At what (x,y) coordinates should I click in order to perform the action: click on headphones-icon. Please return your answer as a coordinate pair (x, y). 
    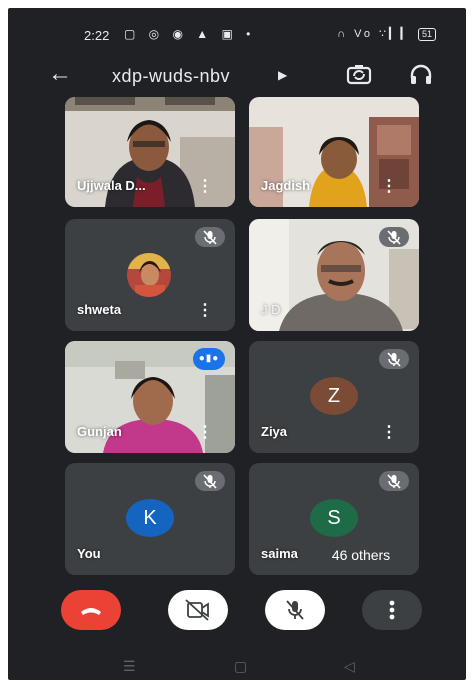
    Looking at the image, I should click on (421, 75).